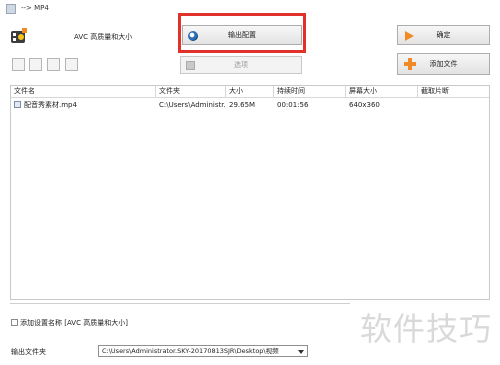  What do you see at coordinates (310, 91) in the screenshot?
I see `column-header-duration: 持续时间` at bounding box center [310, 91].